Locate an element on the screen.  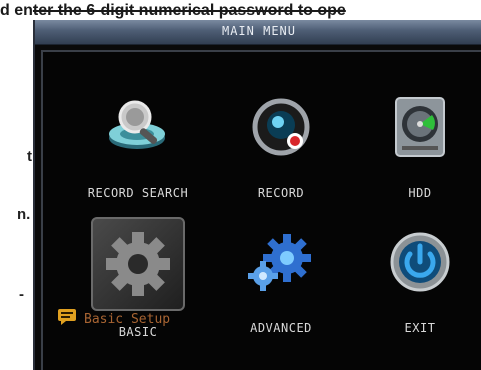
menu-item-label: ADVANCED is located at coordinates (281, 328).